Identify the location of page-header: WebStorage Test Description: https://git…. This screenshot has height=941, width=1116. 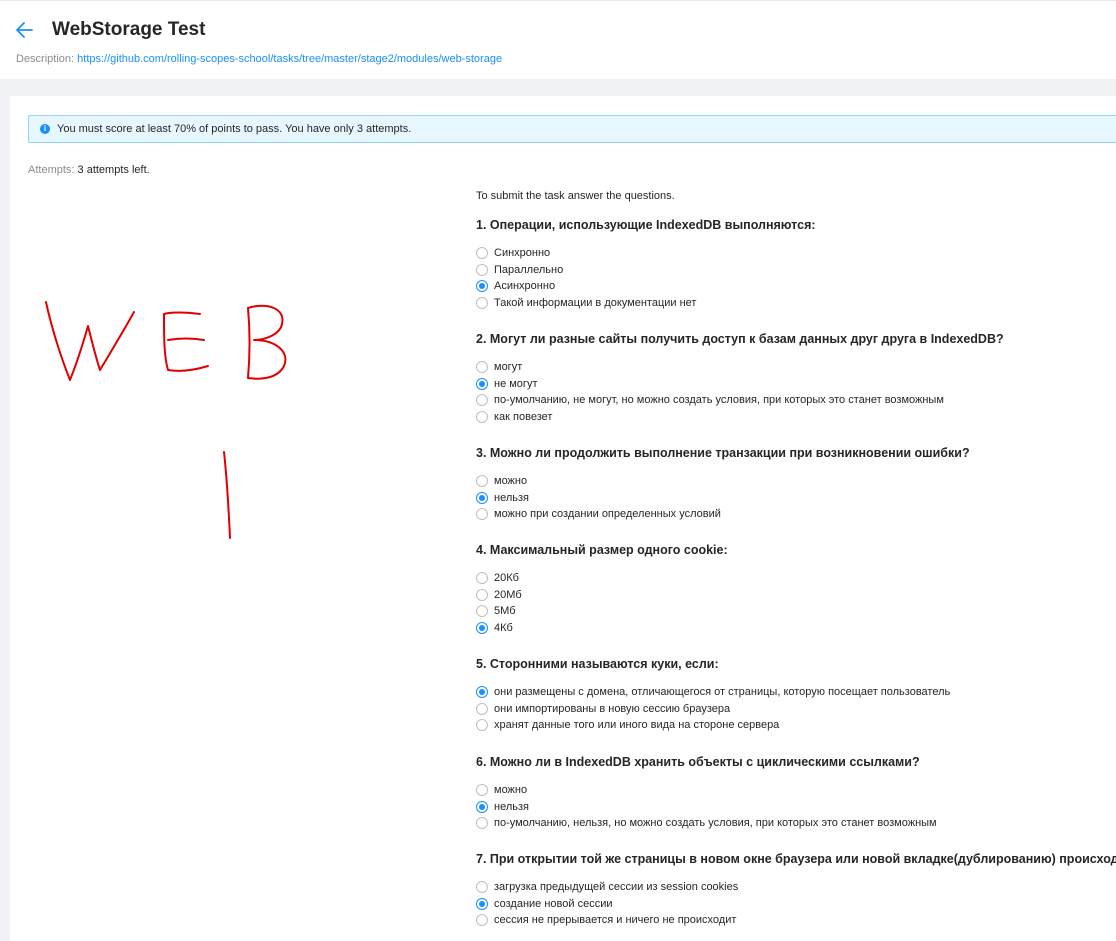
(558, 39).